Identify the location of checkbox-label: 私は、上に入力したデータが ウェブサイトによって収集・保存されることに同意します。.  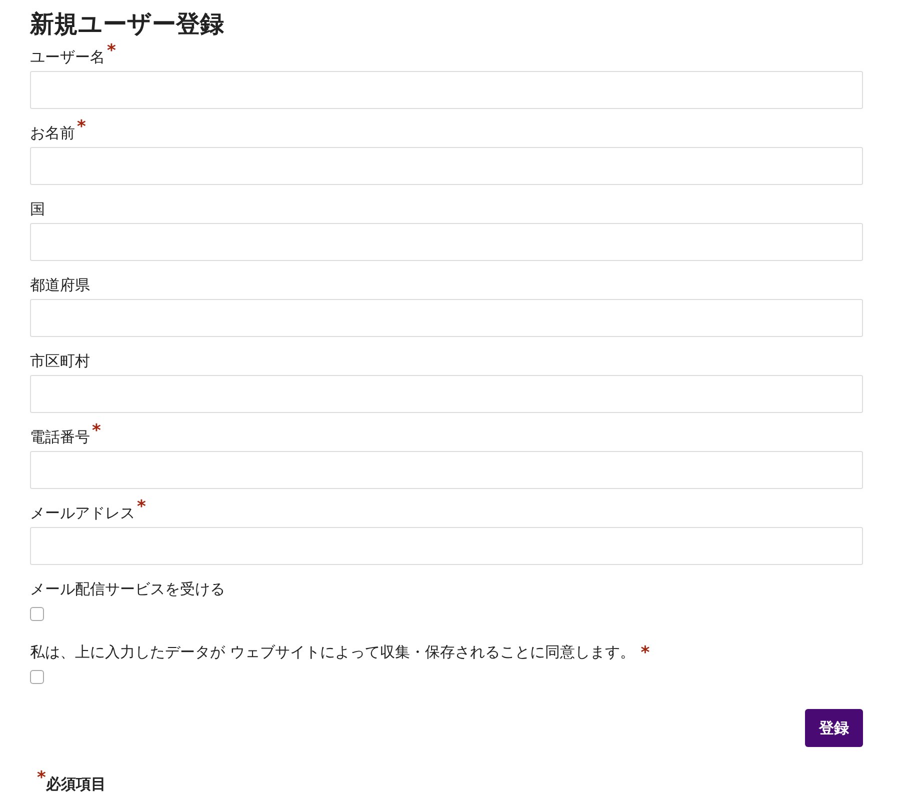
(332, 652).